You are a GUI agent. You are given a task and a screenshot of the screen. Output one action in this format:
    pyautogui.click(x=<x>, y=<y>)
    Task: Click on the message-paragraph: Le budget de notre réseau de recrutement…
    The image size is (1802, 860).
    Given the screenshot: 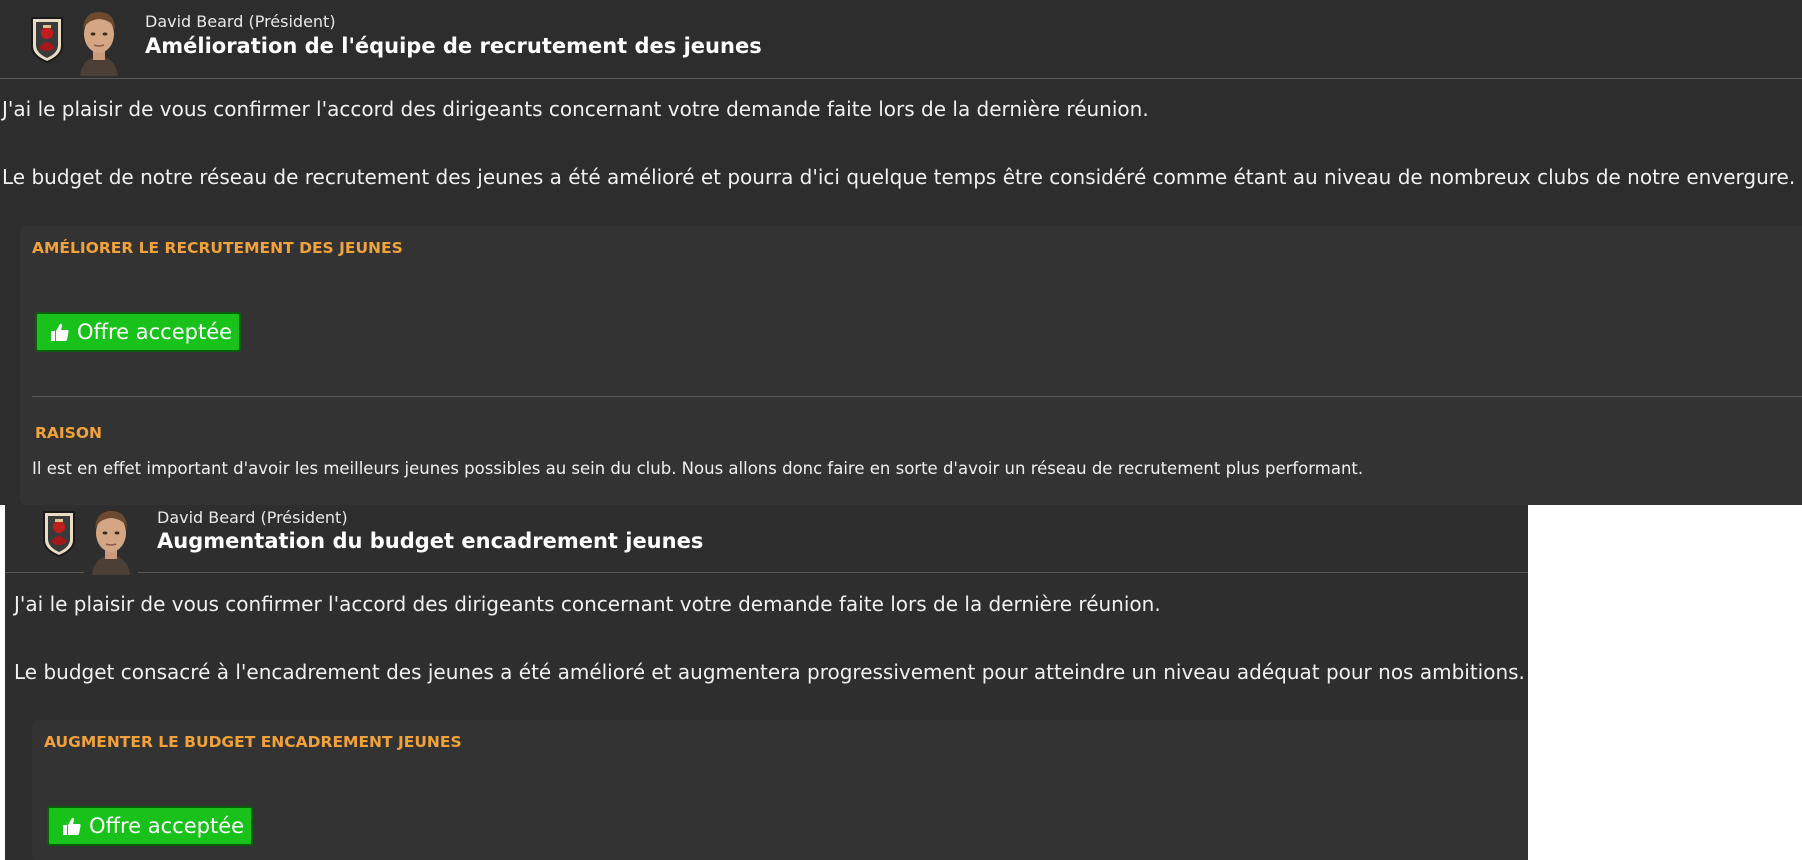 What is the action you would take?
    pyautogui.click(x=899, y=177)
    